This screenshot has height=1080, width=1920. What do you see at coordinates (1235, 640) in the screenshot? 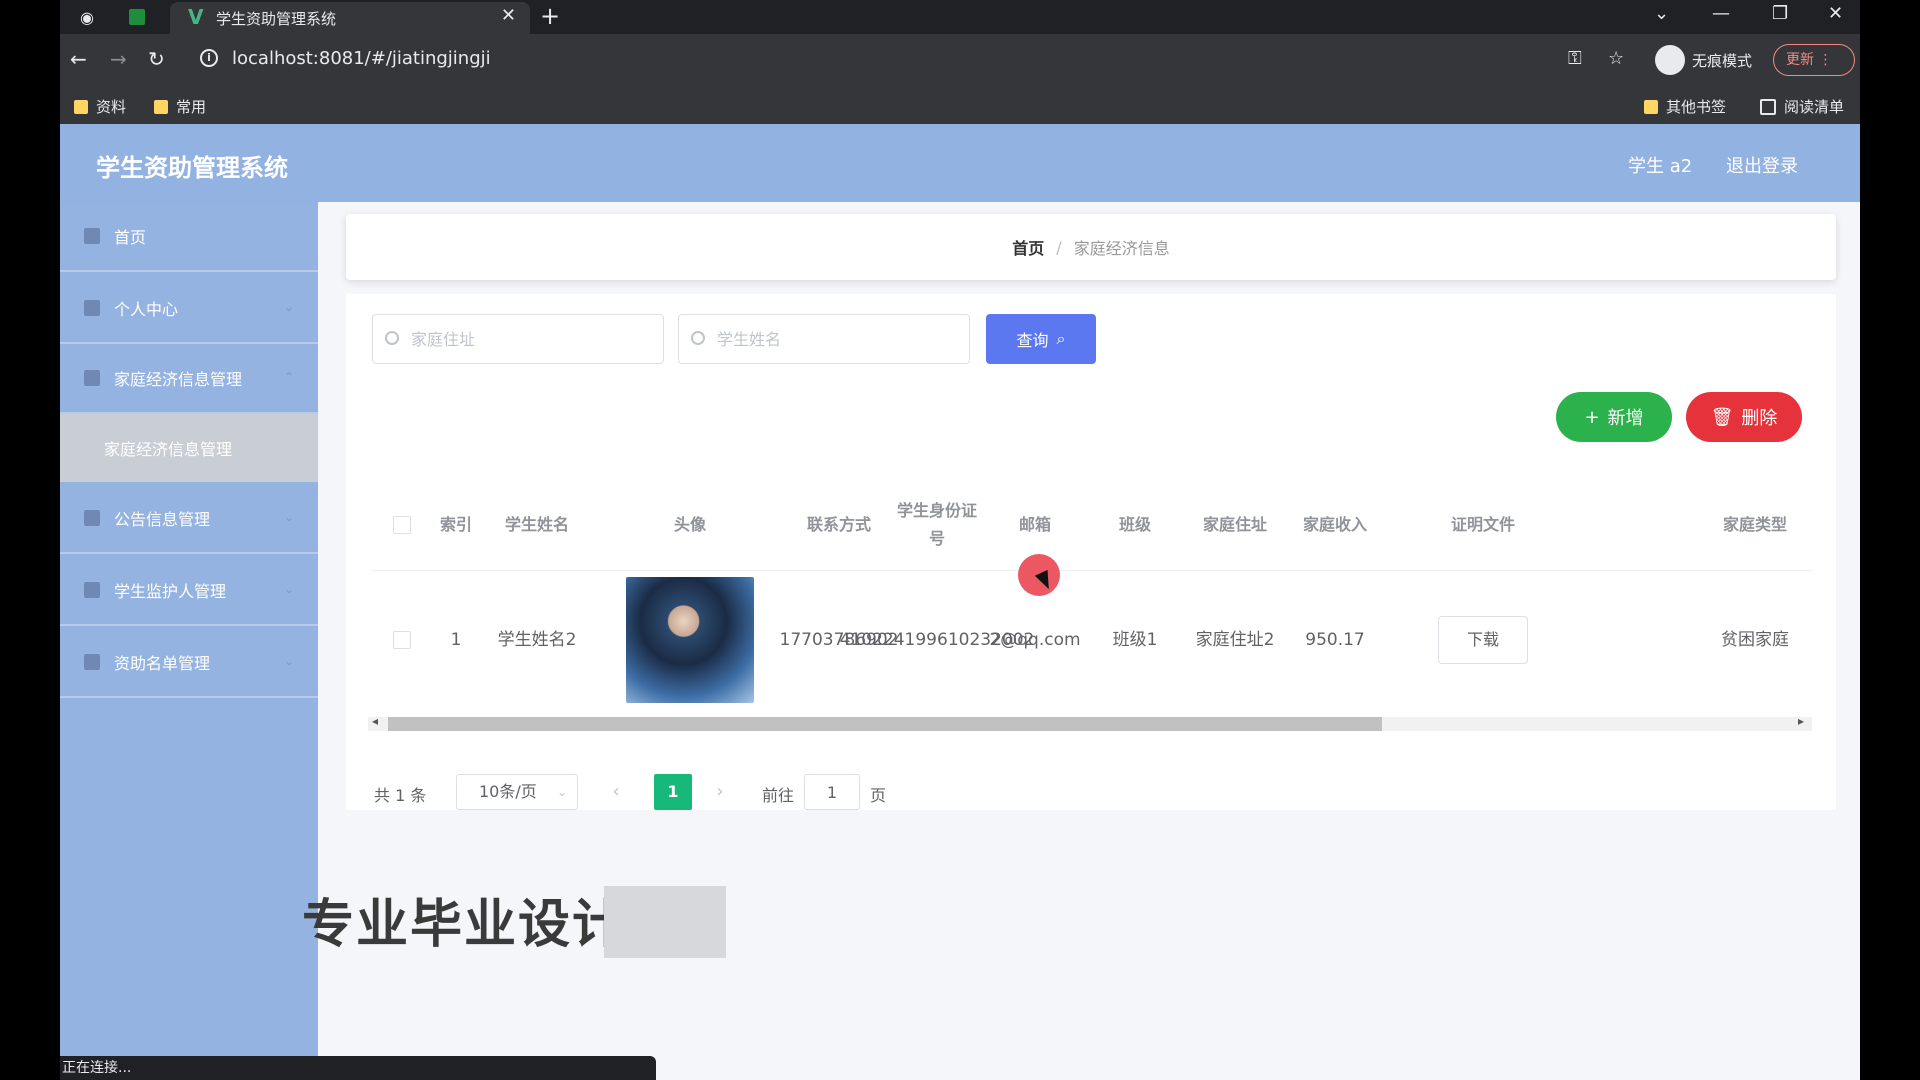
I see `cell-address: 家庭住址2` at bounding box center [1235, 640].